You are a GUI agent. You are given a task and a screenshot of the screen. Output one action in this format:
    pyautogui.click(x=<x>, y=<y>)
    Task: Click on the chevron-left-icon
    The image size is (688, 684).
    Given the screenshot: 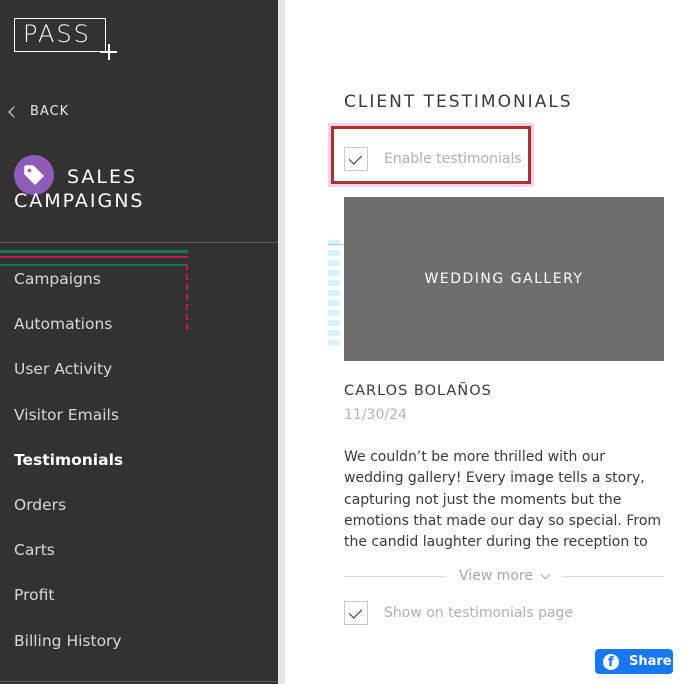 What is the action you would take?
    pyautogui.click(x=14, y=111)
    